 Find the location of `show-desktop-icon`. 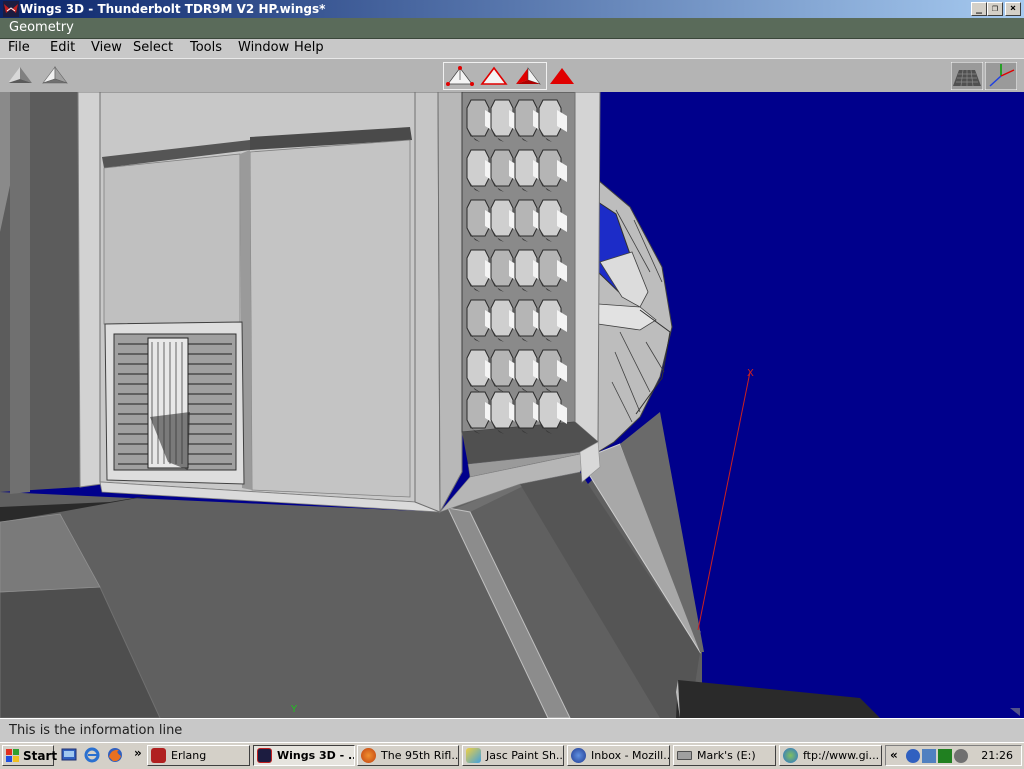

show-desktop-icon is located at coordinates (69, 755).